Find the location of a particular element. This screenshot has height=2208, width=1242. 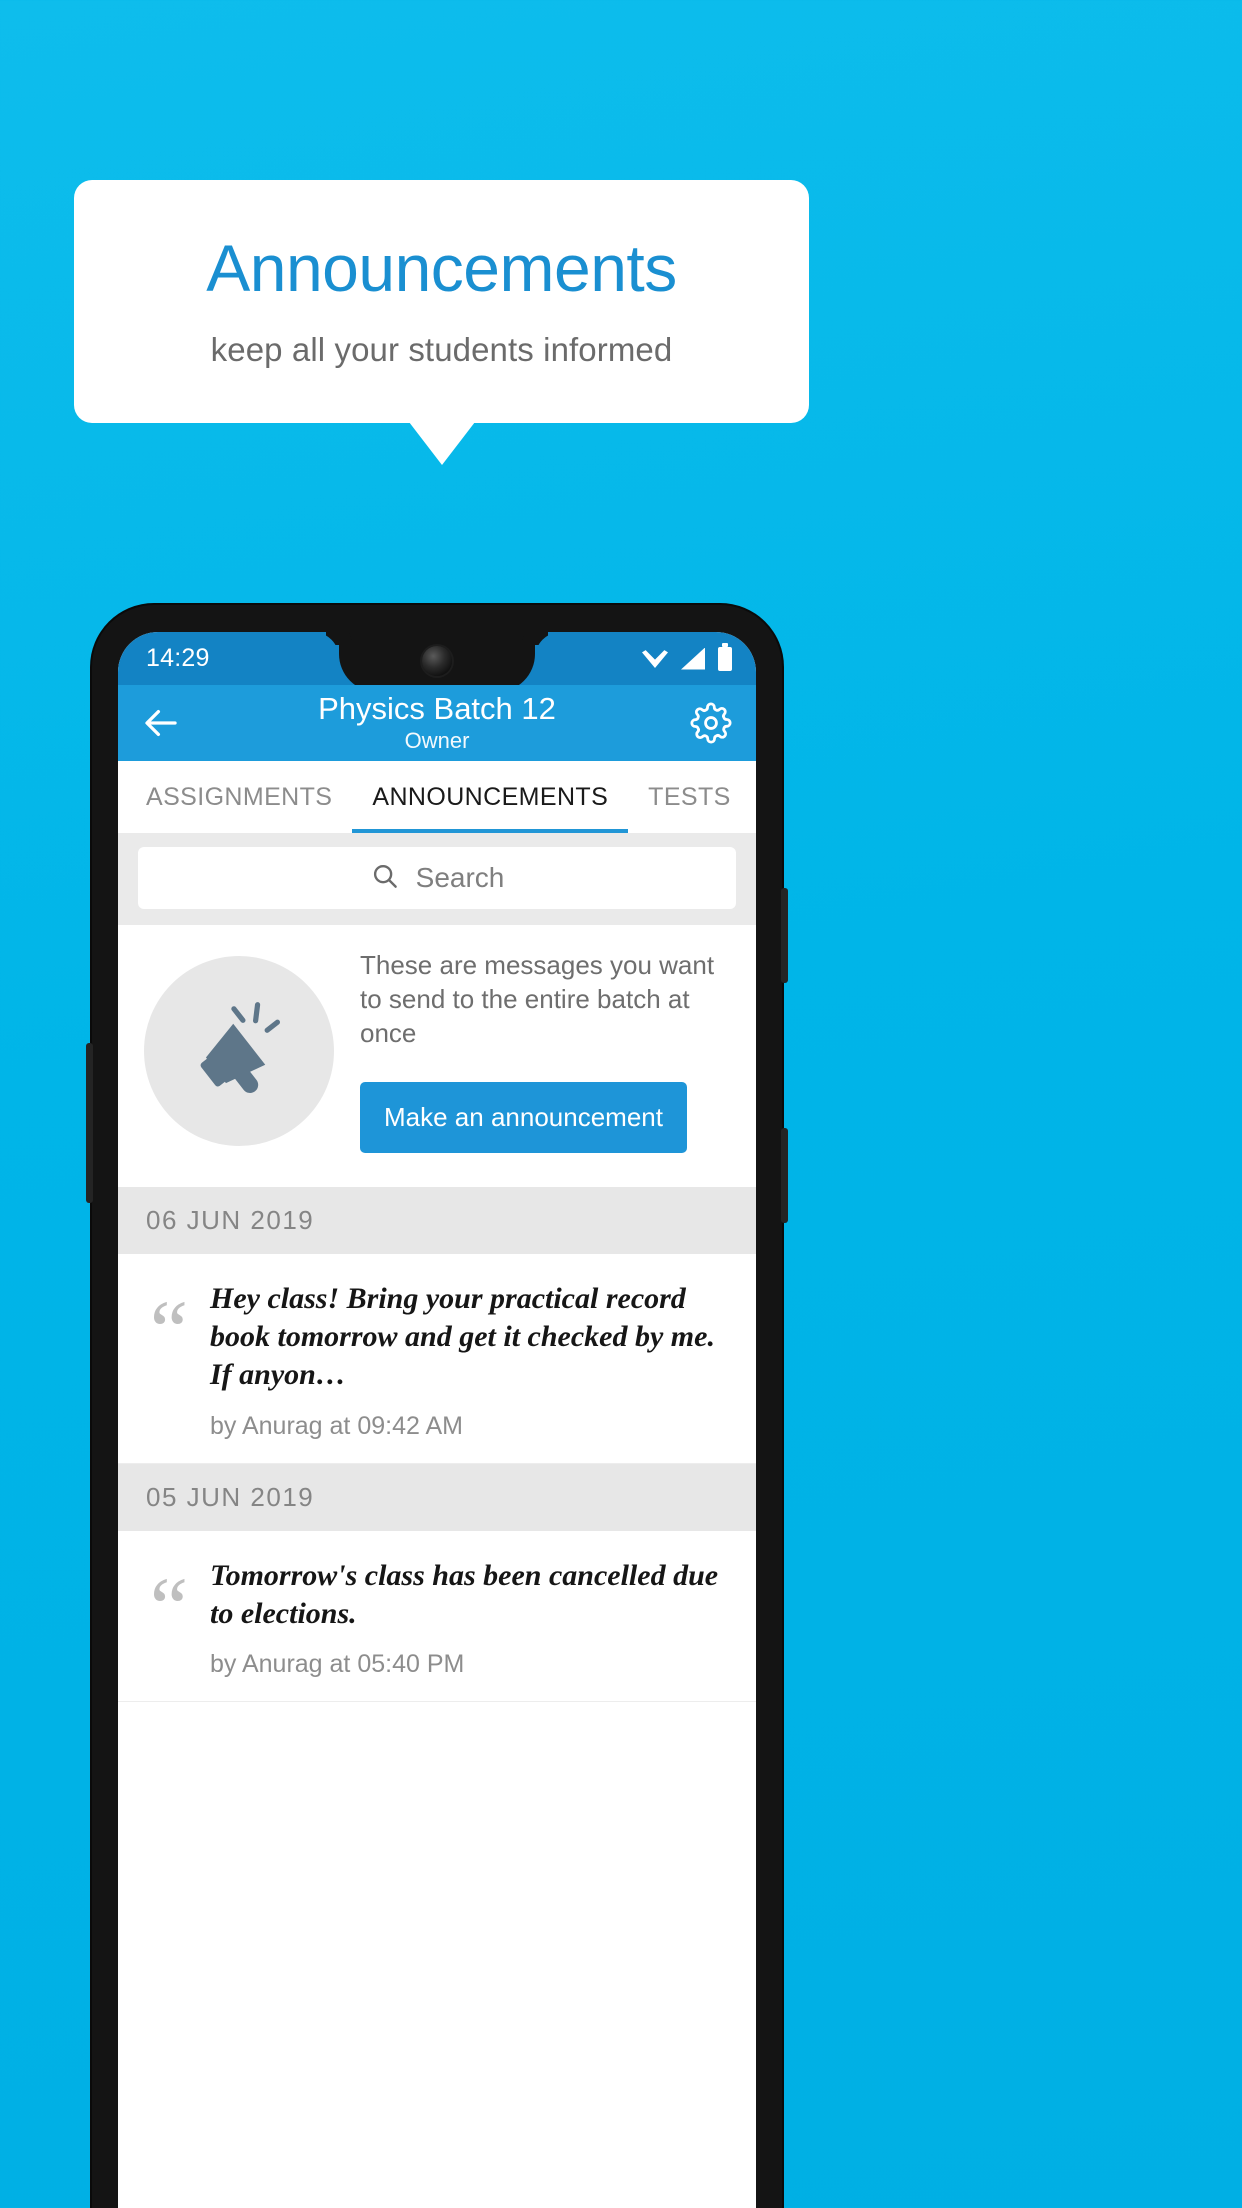

gear-icon is located at coordinates (711, 723).